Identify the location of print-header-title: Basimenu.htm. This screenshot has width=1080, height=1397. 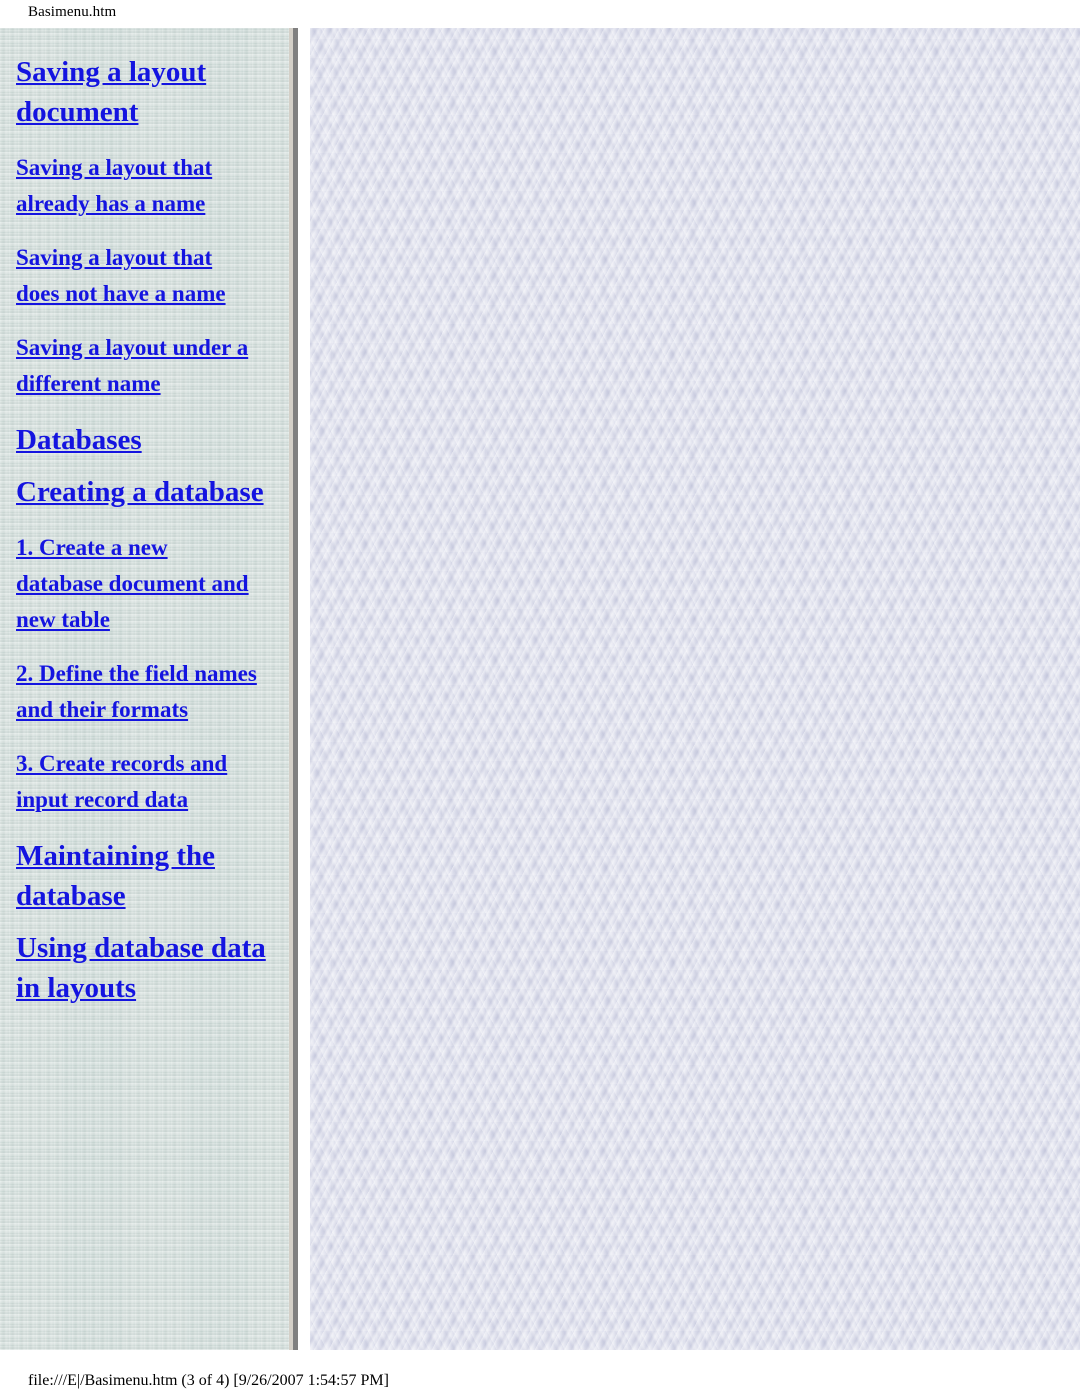
(72, 12).